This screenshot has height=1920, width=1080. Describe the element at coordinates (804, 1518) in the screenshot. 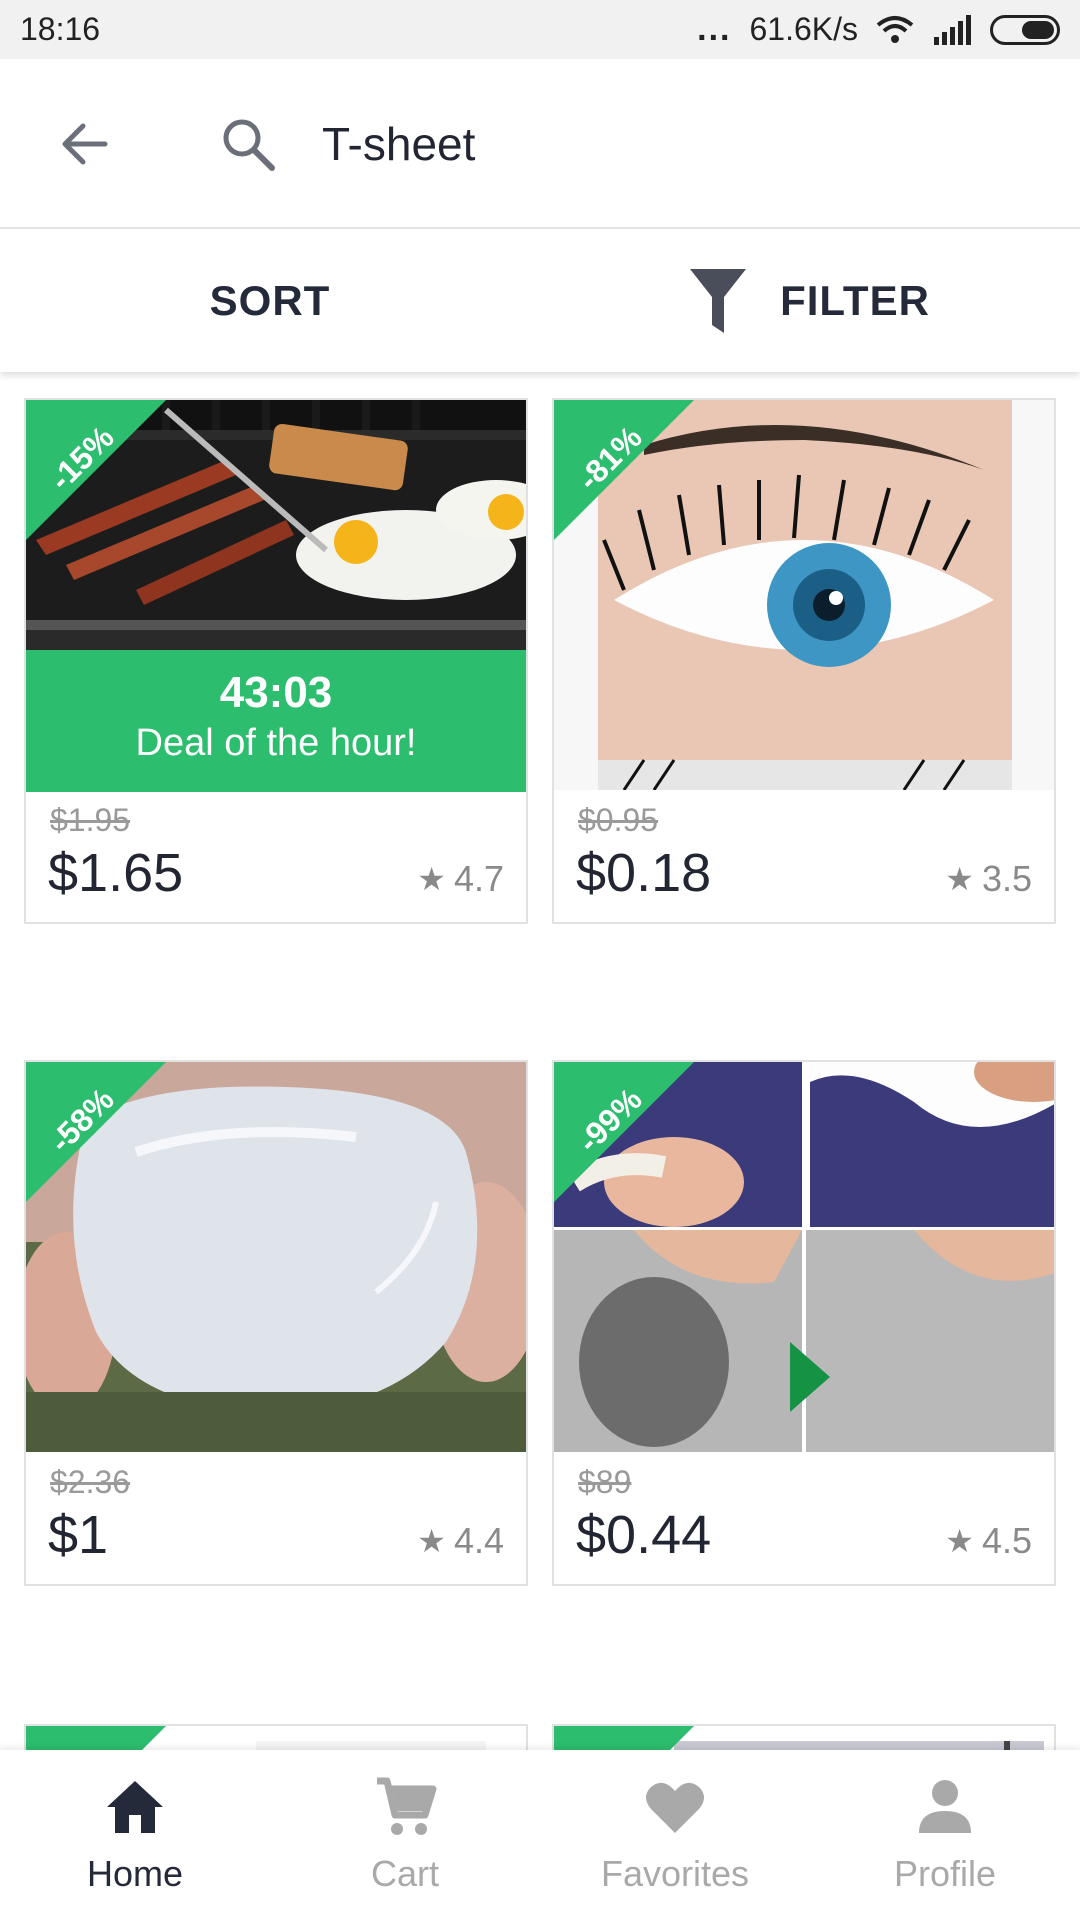

I see `product-info: $89 $0.44 ★ 4.5` at that location.